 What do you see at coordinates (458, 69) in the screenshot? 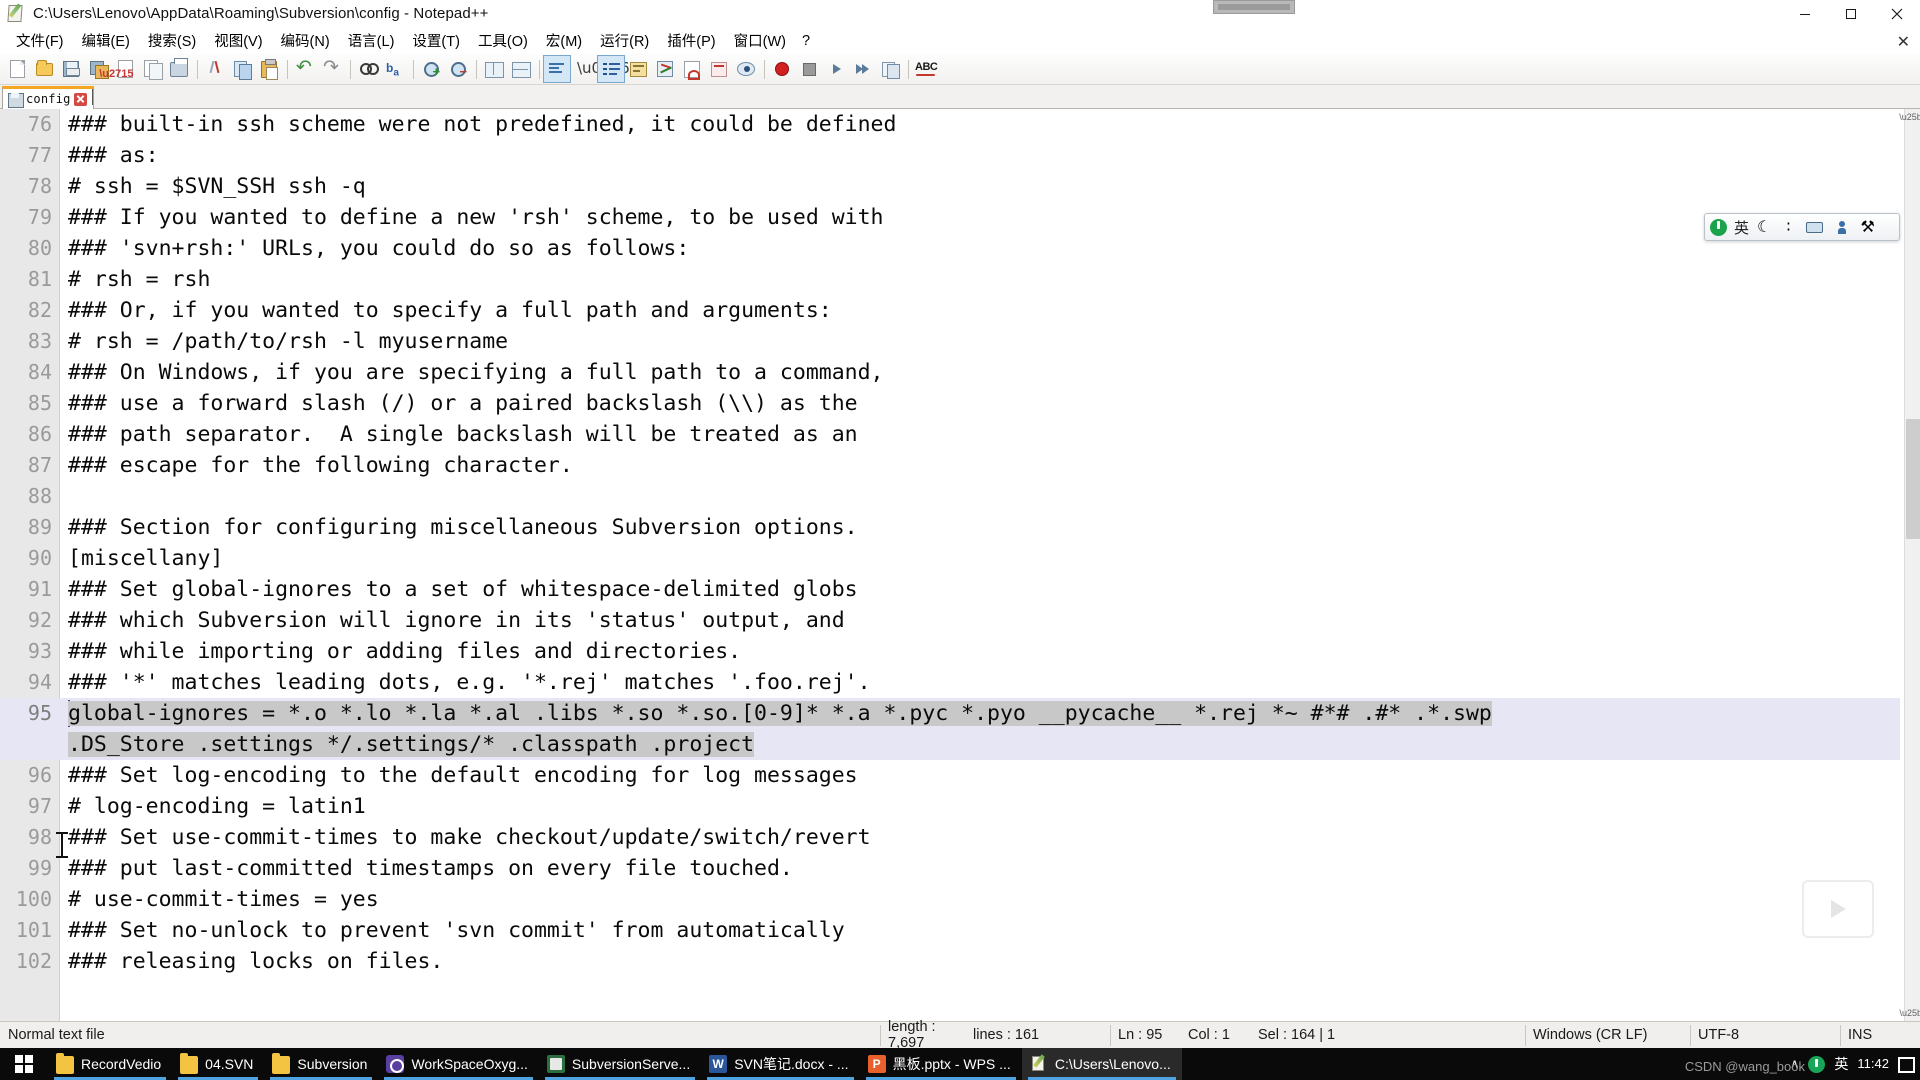
I see `zoom-out-icon` at bounding box center [458, 69].